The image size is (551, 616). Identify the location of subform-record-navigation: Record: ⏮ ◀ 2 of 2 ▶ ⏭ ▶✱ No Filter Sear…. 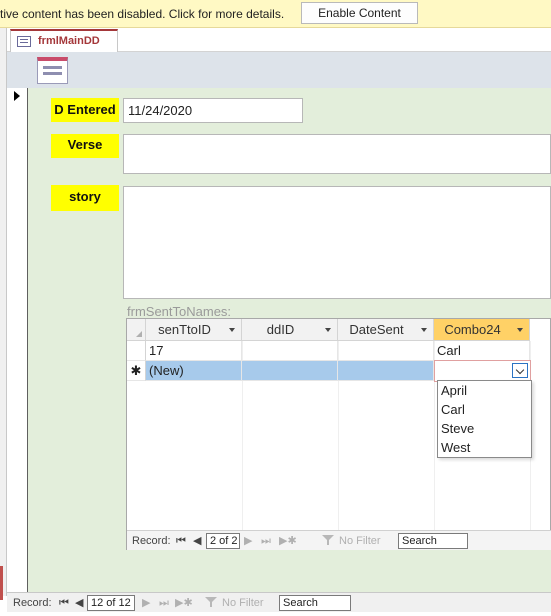
(339, 540).